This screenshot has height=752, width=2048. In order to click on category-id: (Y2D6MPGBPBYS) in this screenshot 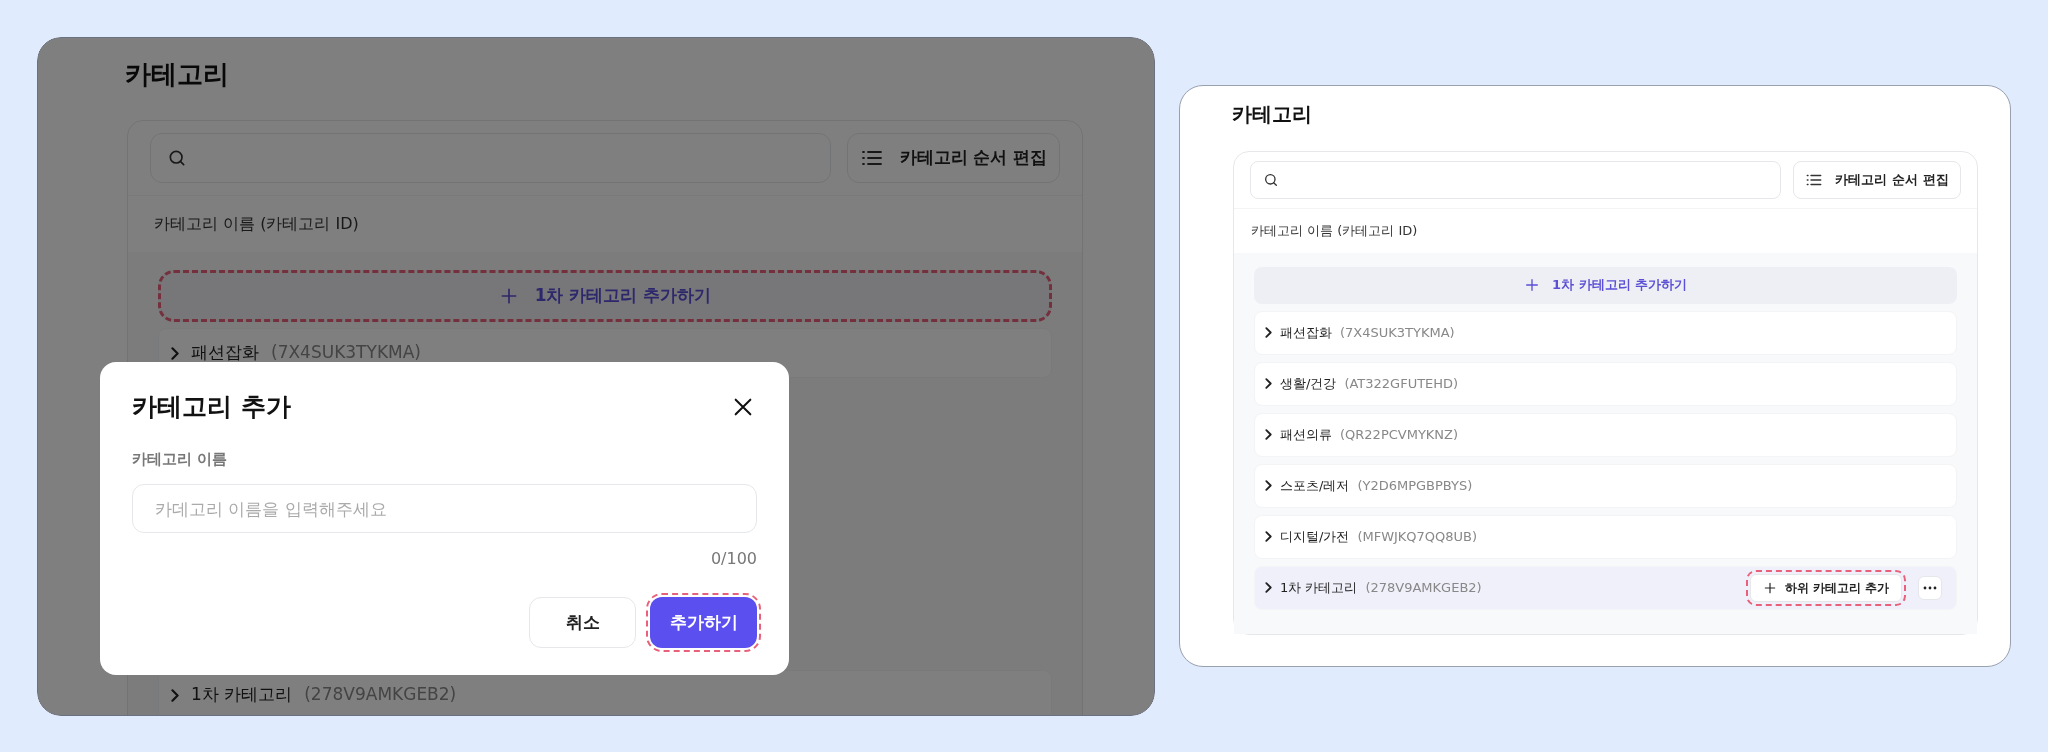, I will do `click(1415, 485)`.